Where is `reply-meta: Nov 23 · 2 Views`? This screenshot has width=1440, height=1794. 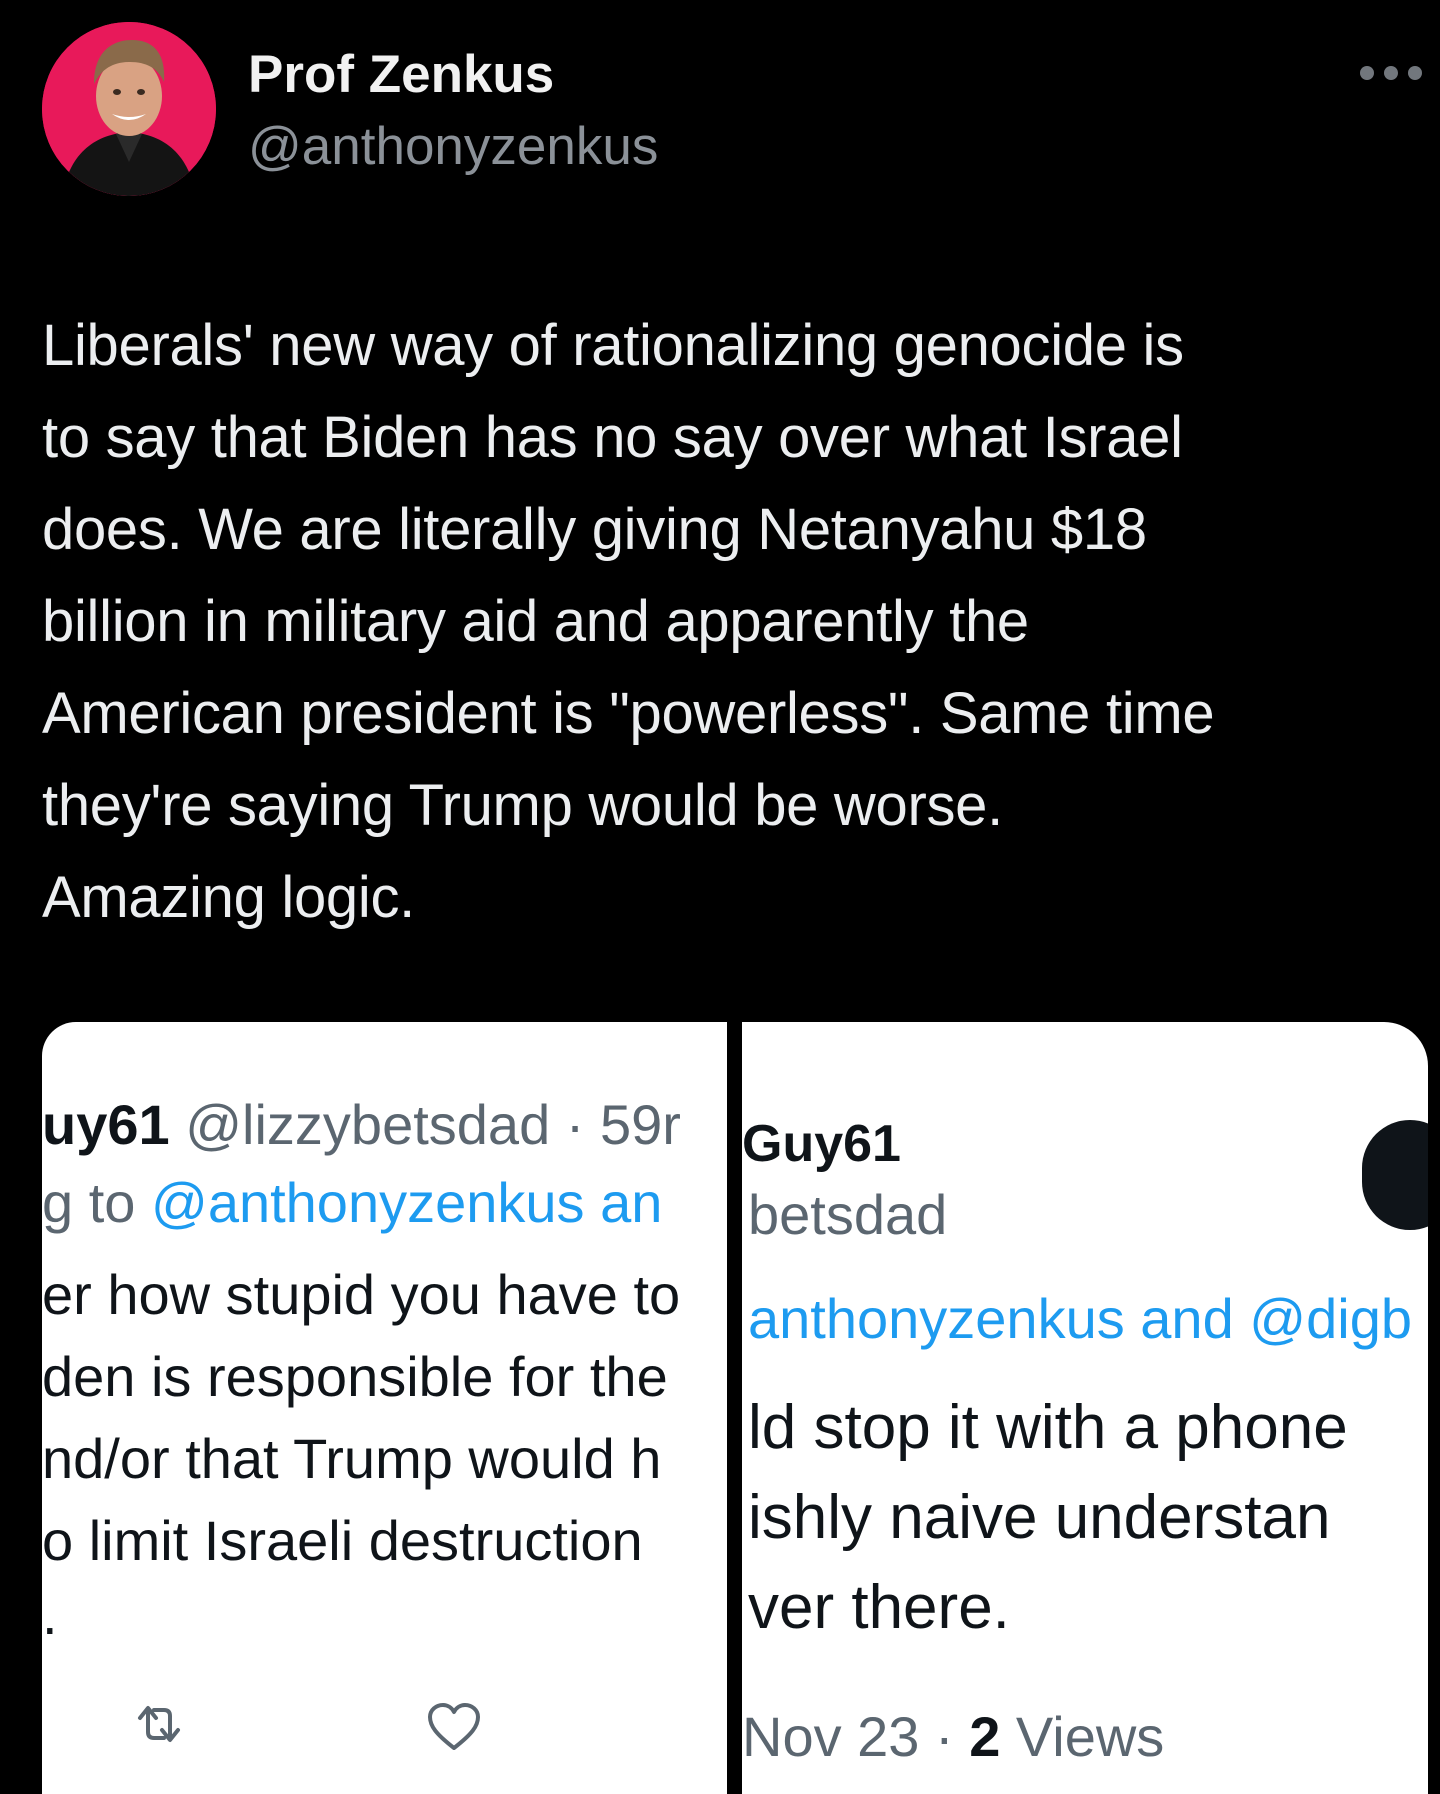 reply-meta: Nov 23 · 2 Views is located at coordinates (953, 1736).